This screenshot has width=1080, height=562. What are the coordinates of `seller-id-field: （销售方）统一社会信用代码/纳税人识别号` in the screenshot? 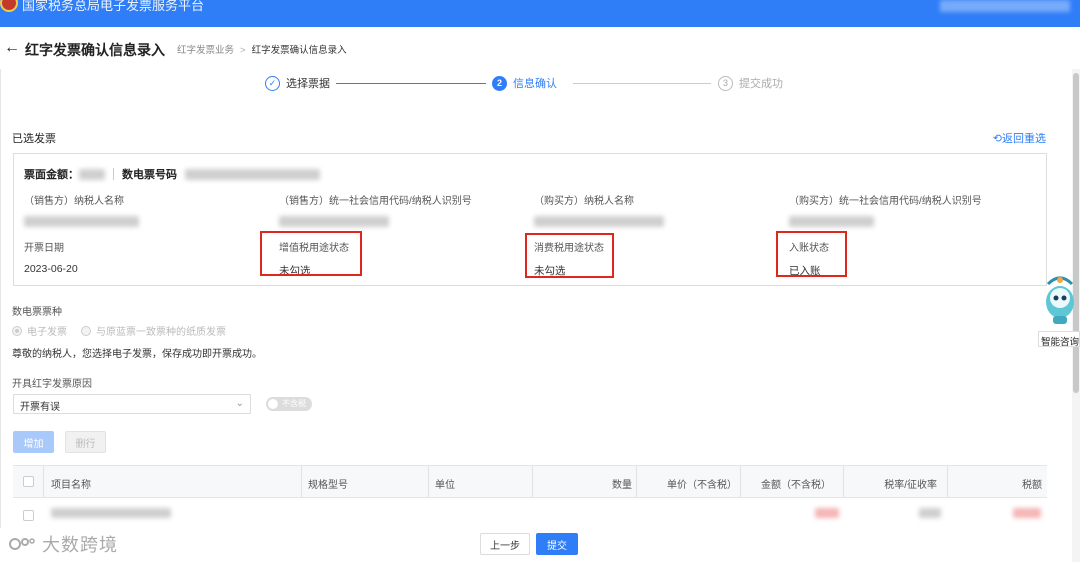 It's located at (375, 211).